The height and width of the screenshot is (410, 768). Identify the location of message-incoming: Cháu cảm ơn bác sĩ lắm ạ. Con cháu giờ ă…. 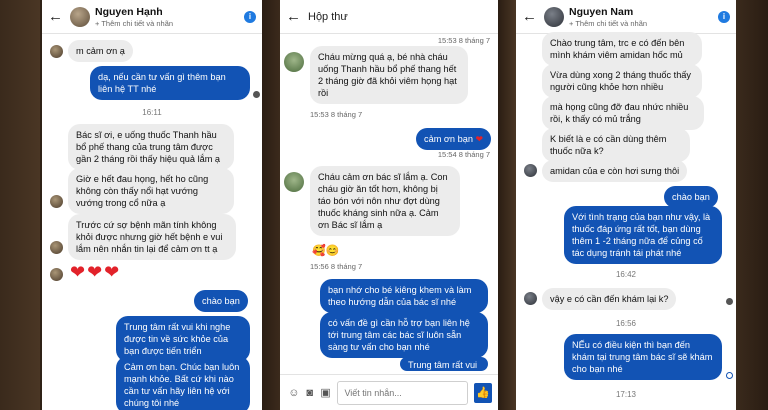
(385, 201).